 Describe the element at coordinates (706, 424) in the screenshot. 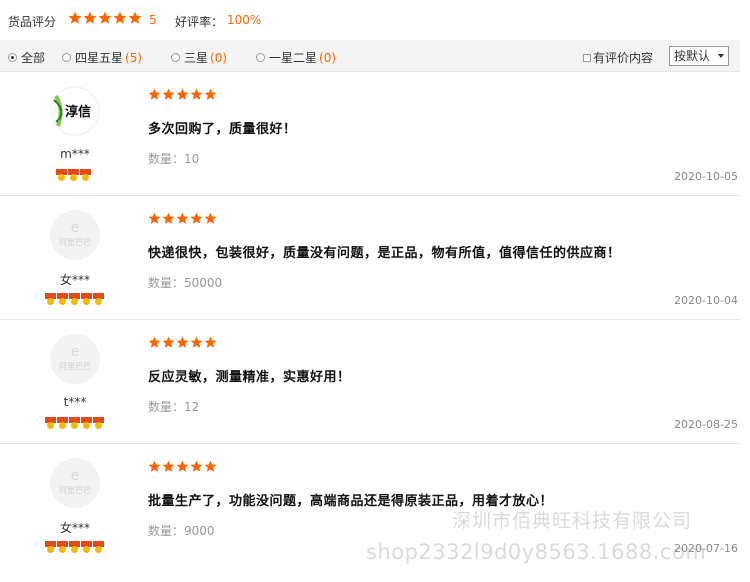

I see `review-date: 2020-08-25` at that location.